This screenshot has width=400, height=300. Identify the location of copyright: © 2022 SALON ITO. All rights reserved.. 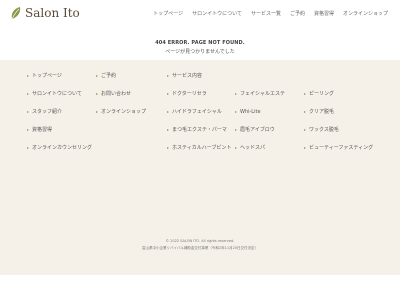
(200, 241).